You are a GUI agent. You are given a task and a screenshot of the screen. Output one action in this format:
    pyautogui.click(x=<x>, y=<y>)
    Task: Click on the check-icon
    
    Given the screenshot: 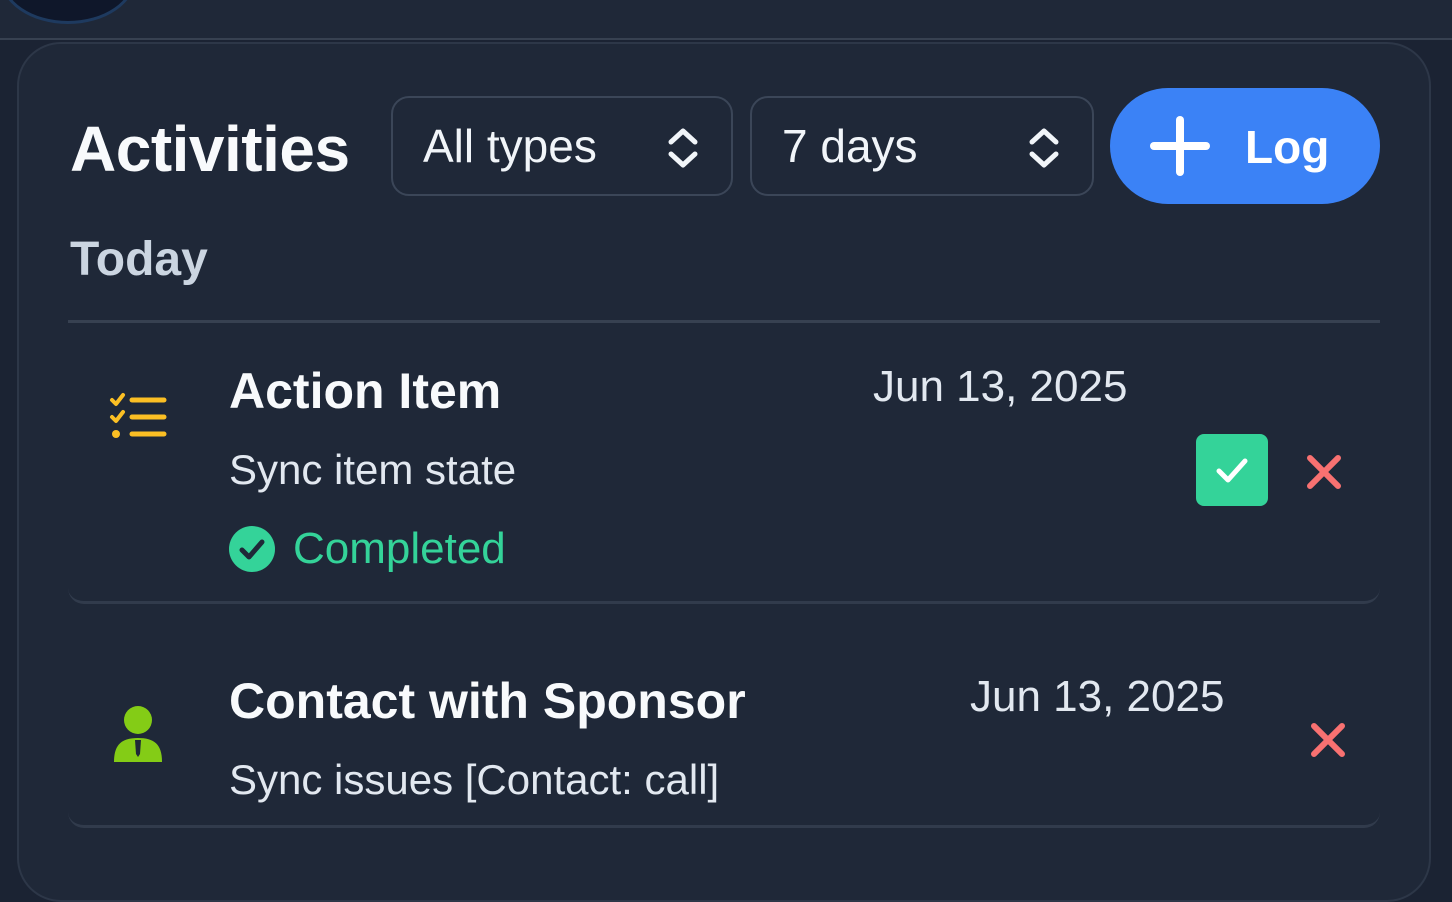 What is the action you would take?
    pyautogui.click(x=1232, y=470)
    